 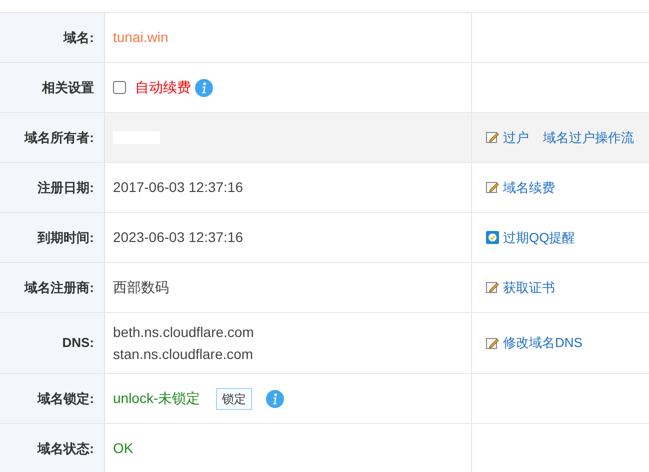 I want to click on action-link: 域名过户操作流, so click(x=588, y=138).